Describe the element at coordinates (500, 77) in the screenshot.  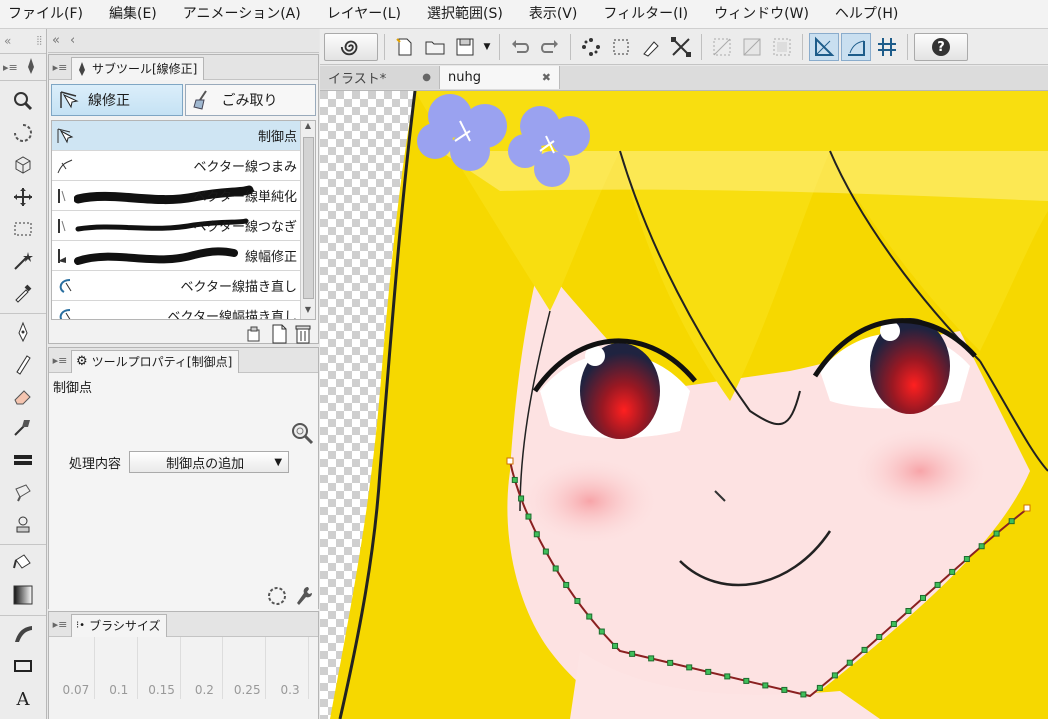
I see `document-tab-nuhg: nuhg ✖` at that location.